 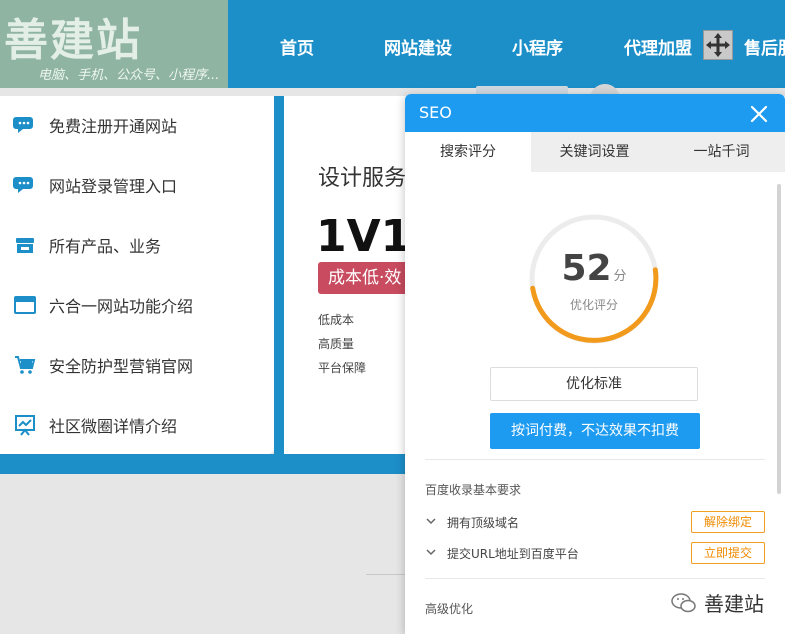 I want to click on requirement-top-domain: 拥有顶级域名 解除绑定, so click(x=595, y=522).